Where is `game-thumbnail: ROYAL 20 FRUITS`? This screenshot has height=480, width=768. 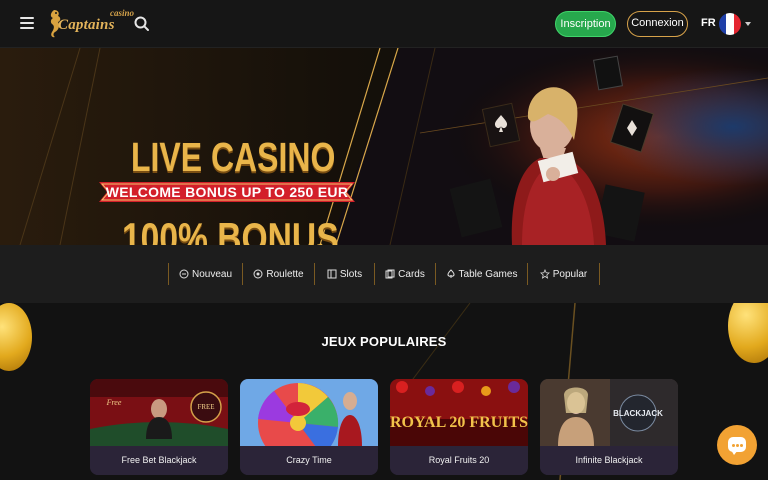 game-thumbnail: ROYAL 20 FRUITS is located at coordinates (459, 412).